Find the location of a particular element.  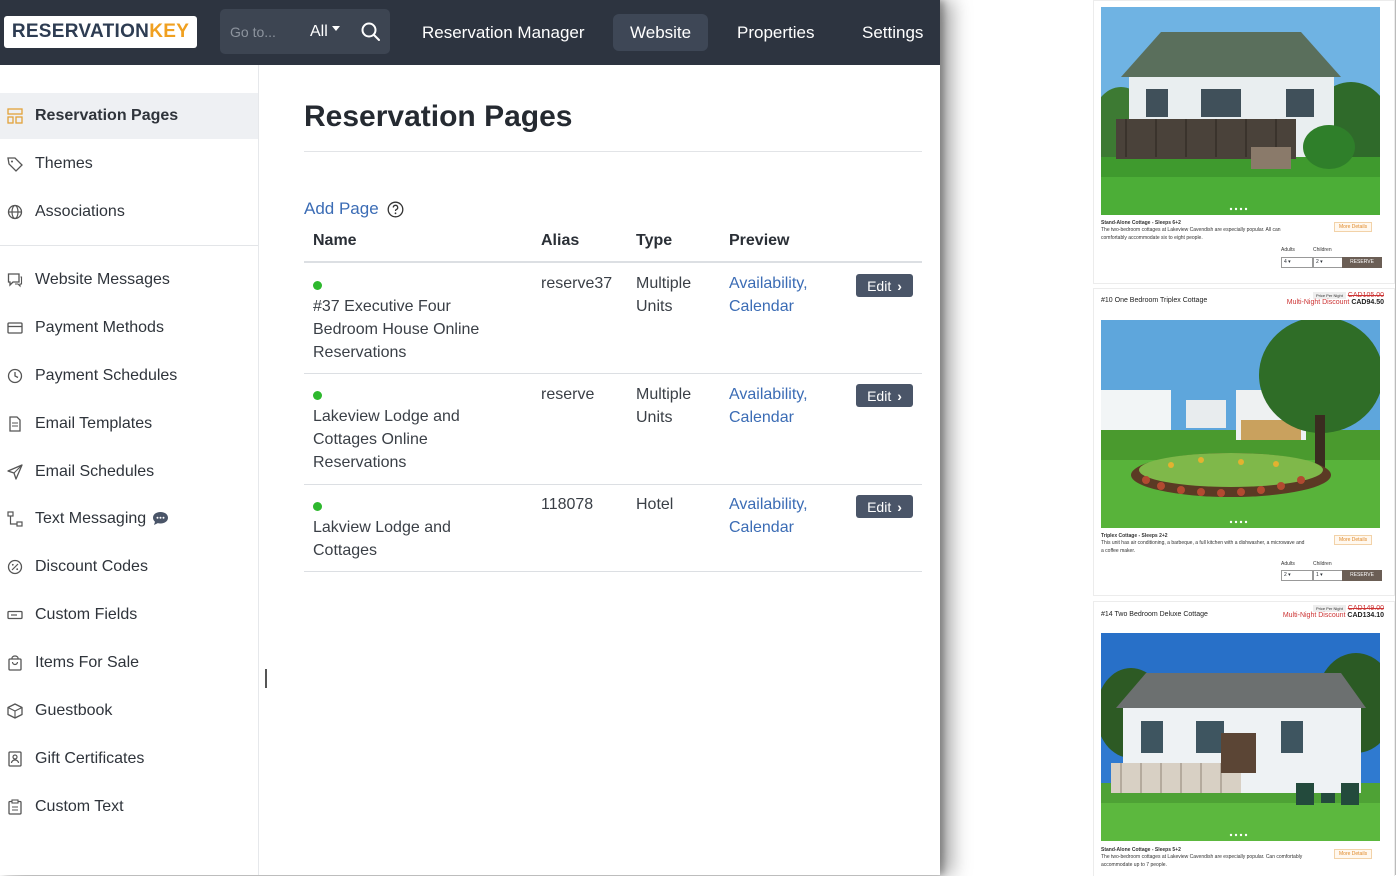

sidebar-item-custom-text: Custom Text is located at coordinates (129, 807).